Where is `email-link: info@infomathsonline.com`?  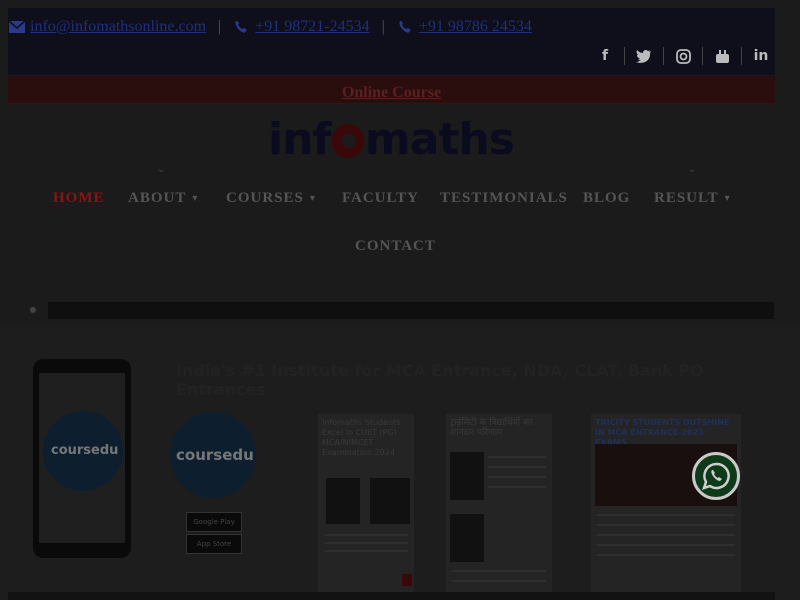
email-link: info@infomathsonline.com is located at coordinates (107, 27).